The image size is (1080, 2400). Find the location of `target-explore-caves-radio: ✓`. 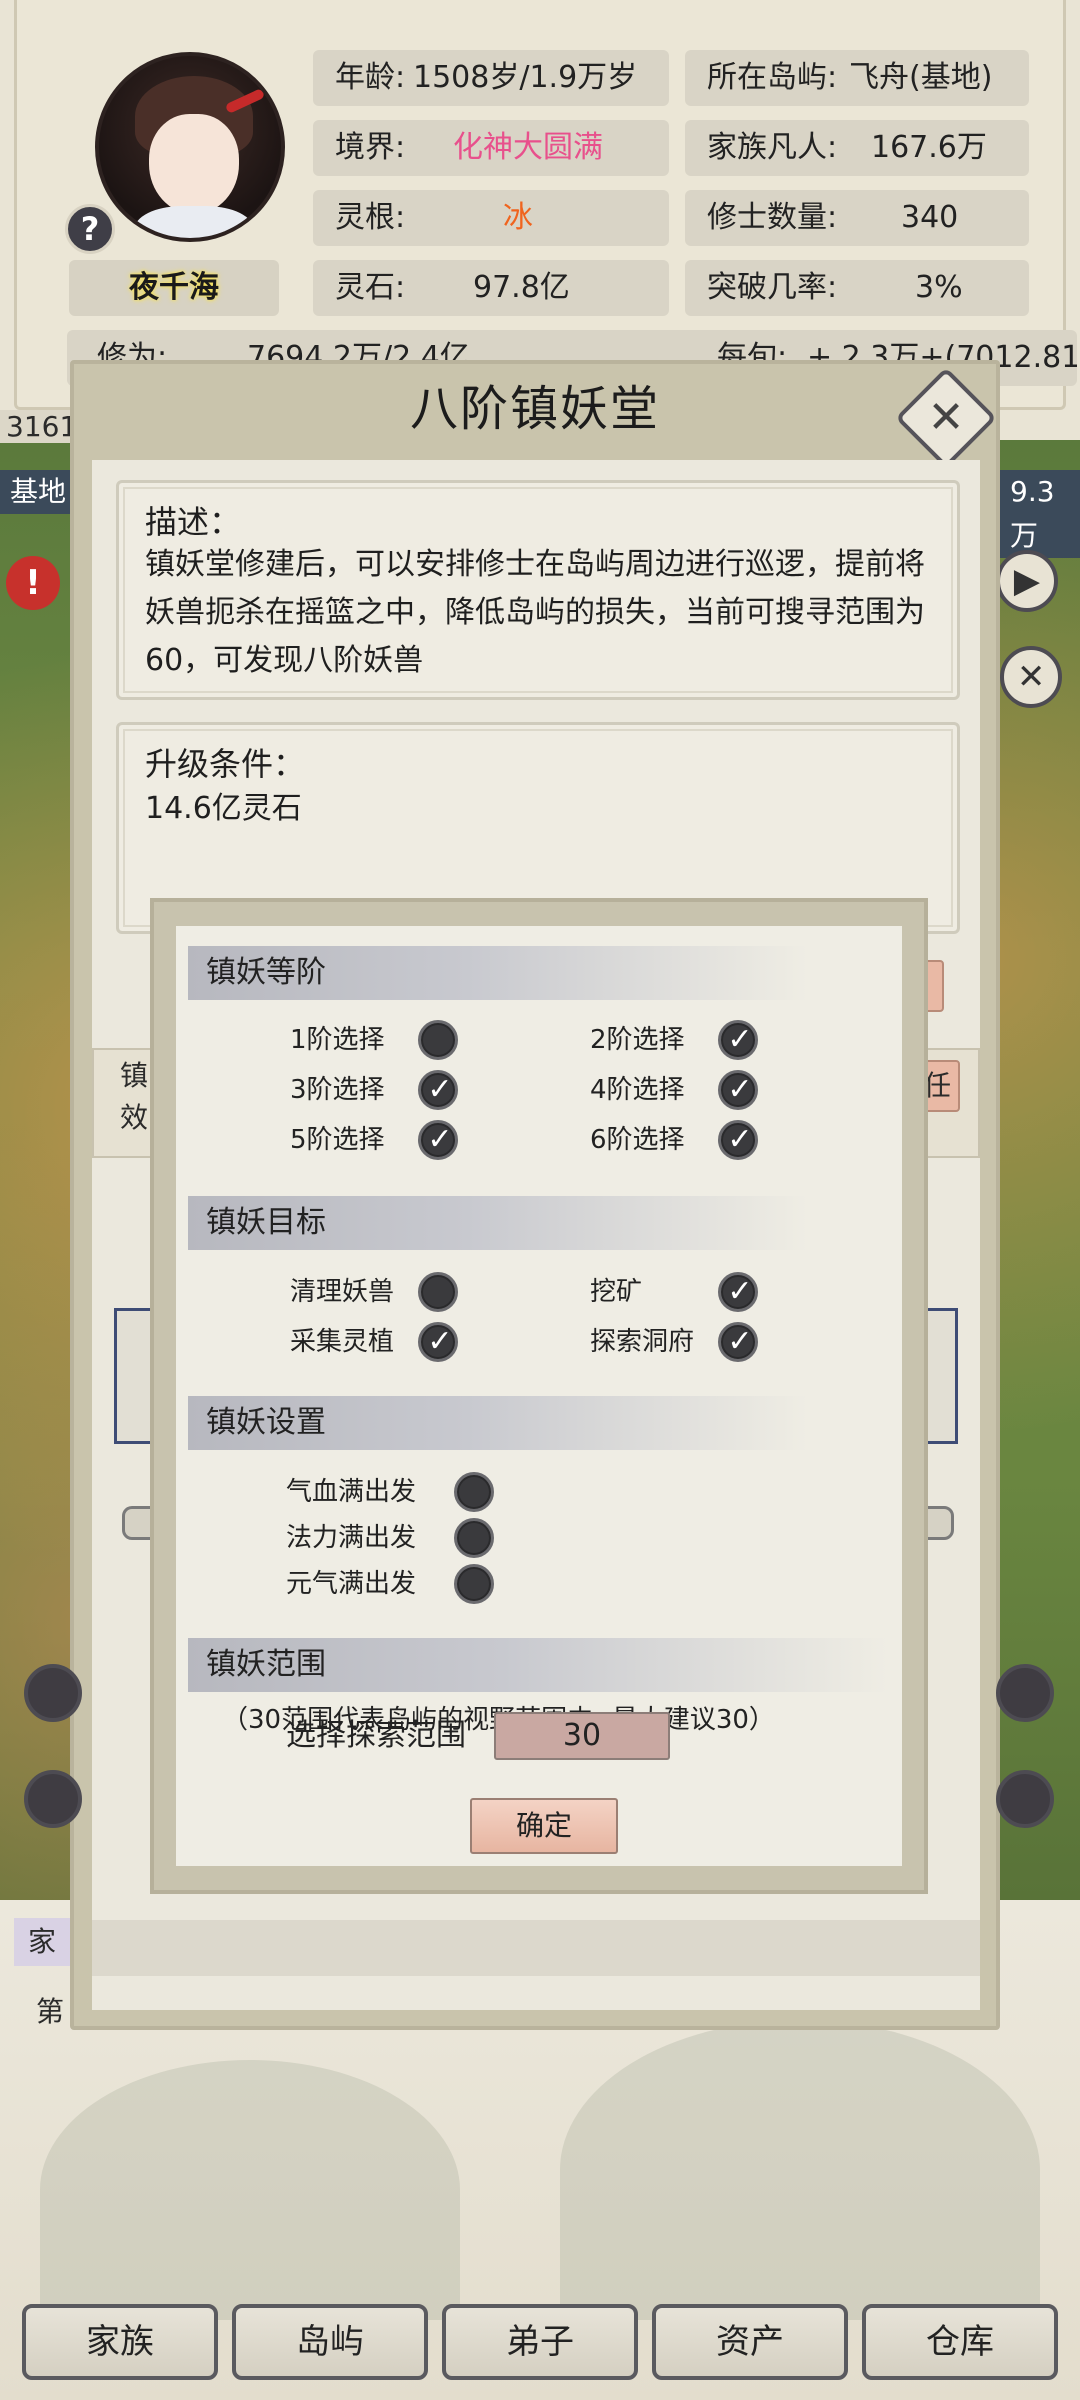

target-explore-caves-radio: ✓ is located at coordinates (738, 1342).